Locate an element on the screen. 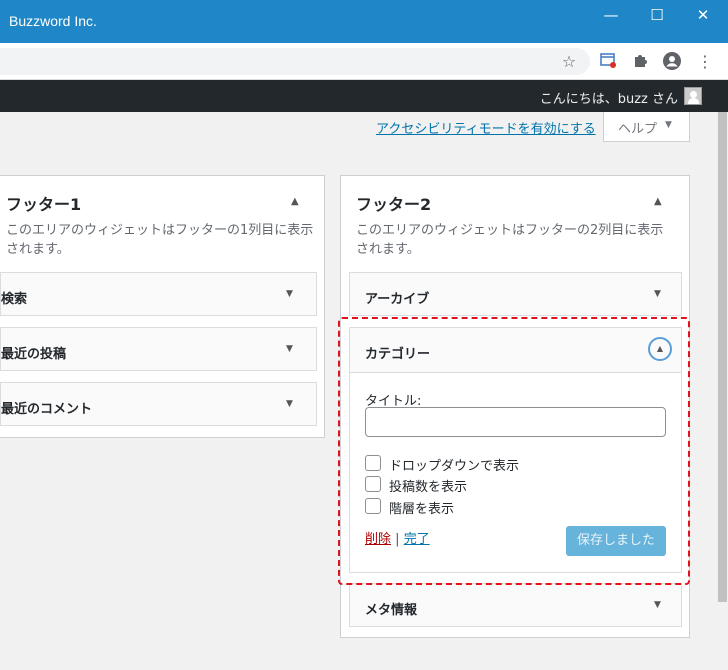 This screenshot has width=728, height=670. accessibility-mode-link: アクセシビリティモードを有効にする is located at coordinates (486, 127).